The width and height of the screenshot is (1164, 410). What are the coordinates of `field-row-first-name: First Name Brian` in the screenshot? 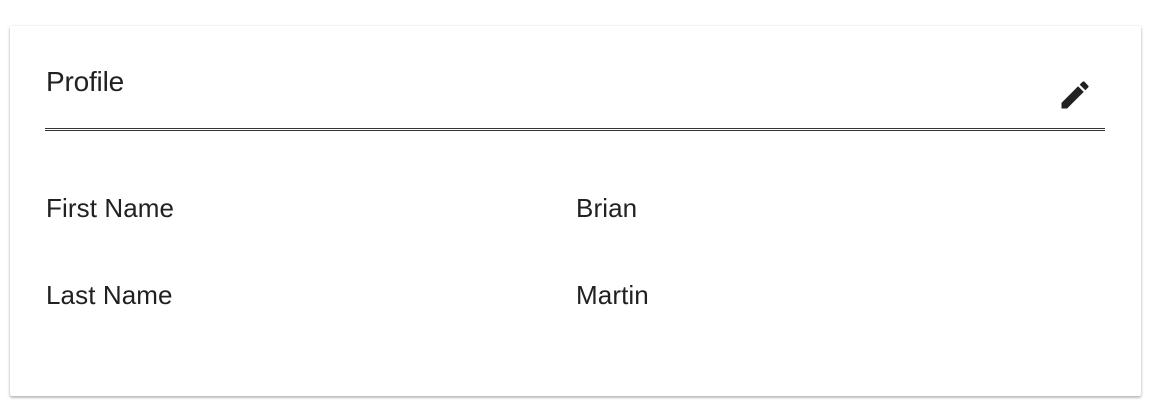 It's located at (576, 208).